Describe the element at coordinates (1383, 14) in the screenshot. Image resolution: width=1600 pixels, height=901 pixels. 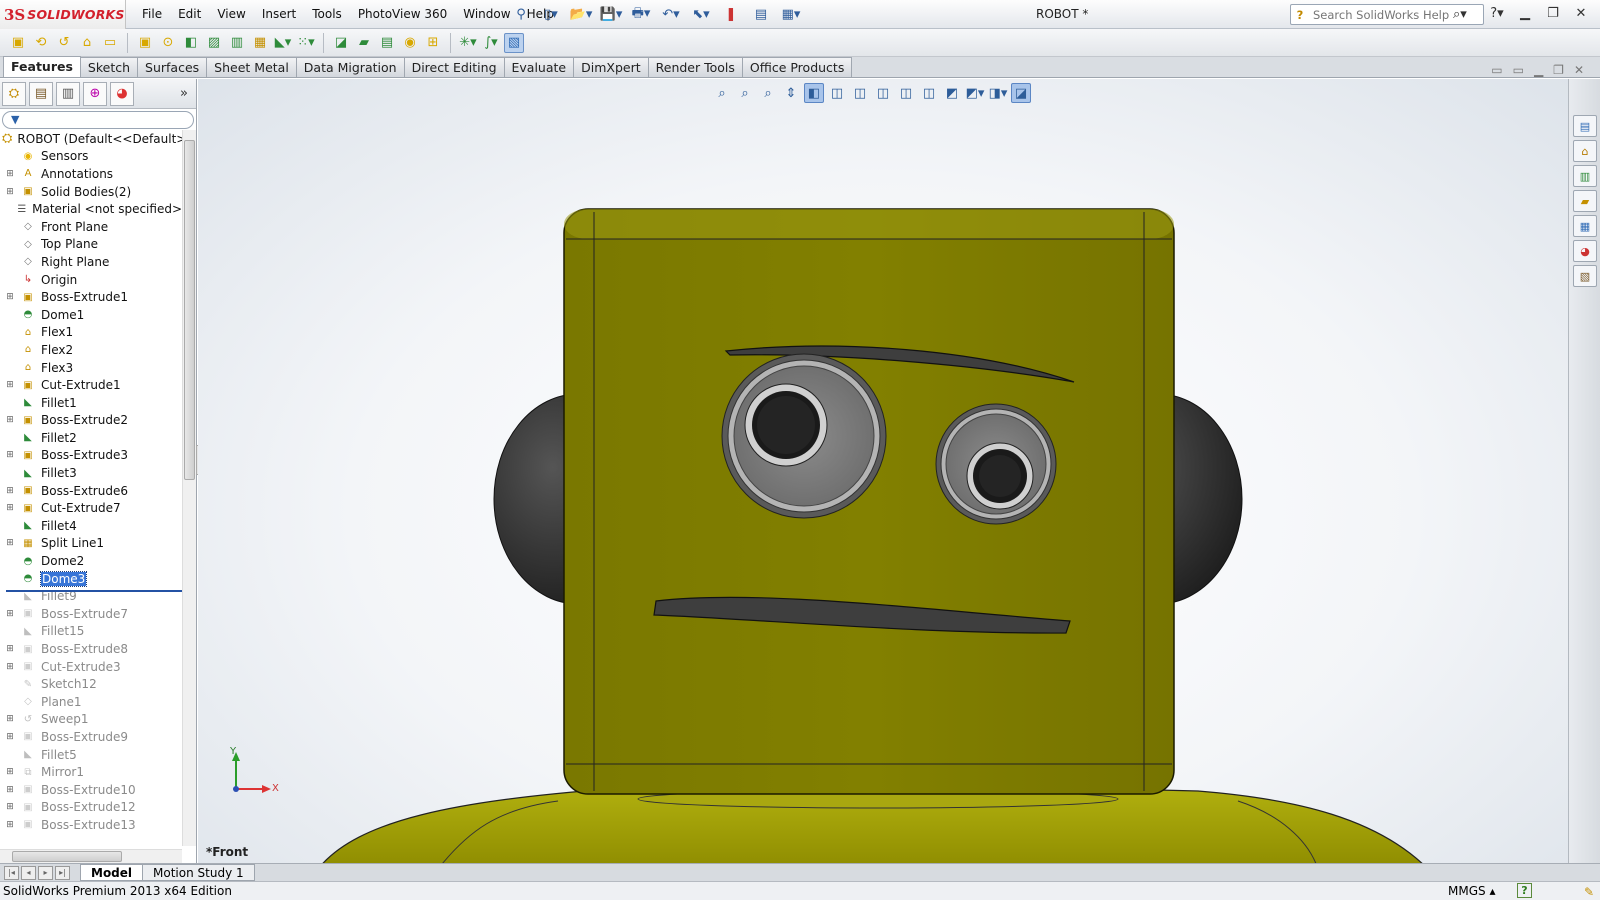
I see `search-input` at that location.